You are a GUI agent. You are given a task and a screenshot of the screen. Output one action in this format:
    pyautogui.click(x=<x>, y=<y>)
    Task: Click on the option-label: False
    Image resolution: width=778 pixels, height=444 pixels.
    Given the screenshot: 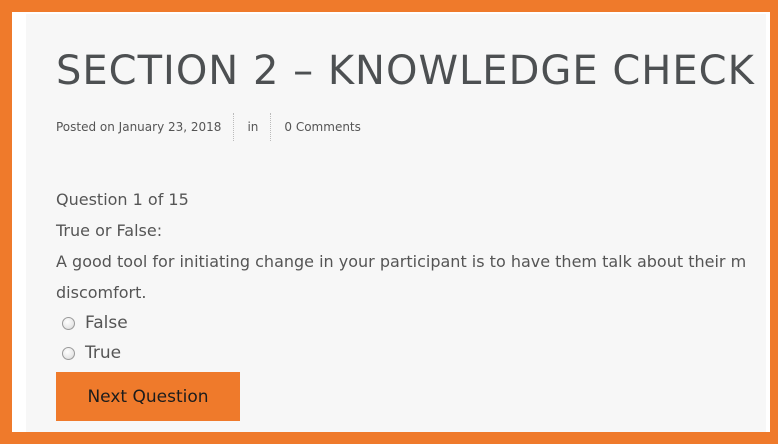 What is the action you would take?
    pyautogui.click(x=106, y=323)
    